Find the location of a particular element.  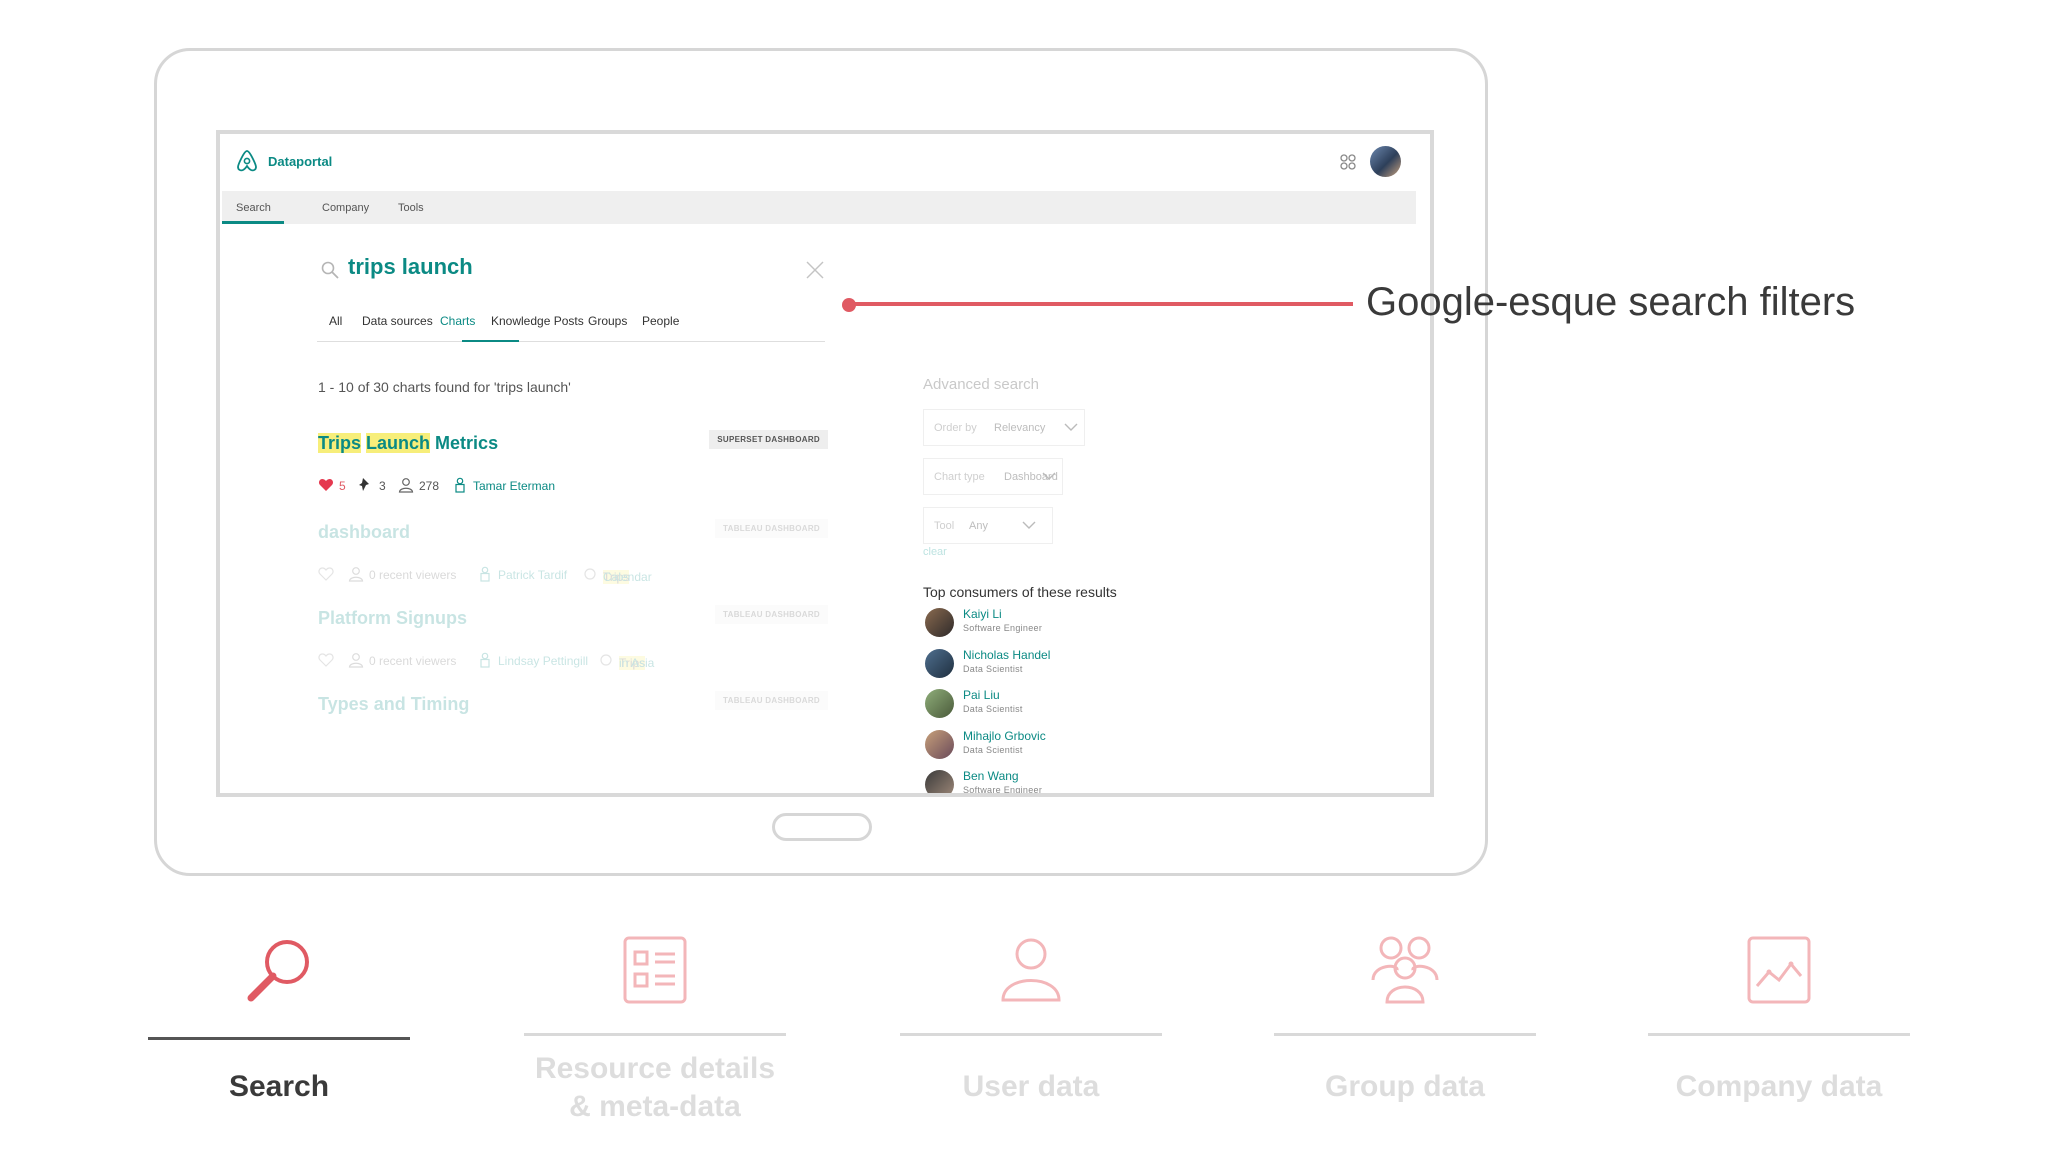

callout-label: Google-esque search filters is located at coordinates (1611, 302).